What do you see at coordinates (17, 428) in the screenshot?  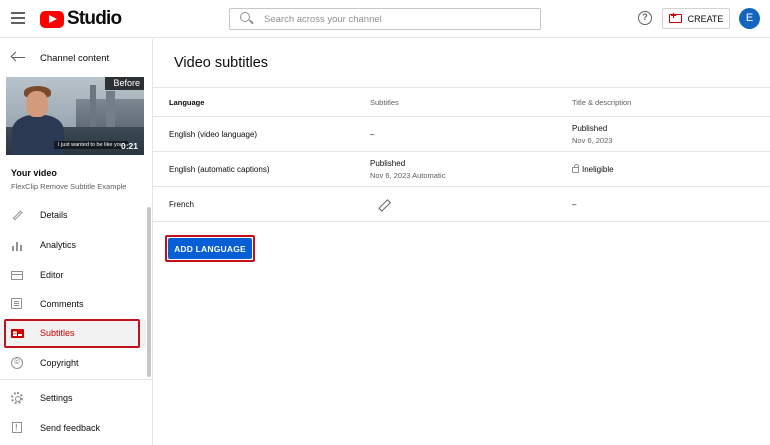 I see `feedback-icon` at bounding box center [17, 428].